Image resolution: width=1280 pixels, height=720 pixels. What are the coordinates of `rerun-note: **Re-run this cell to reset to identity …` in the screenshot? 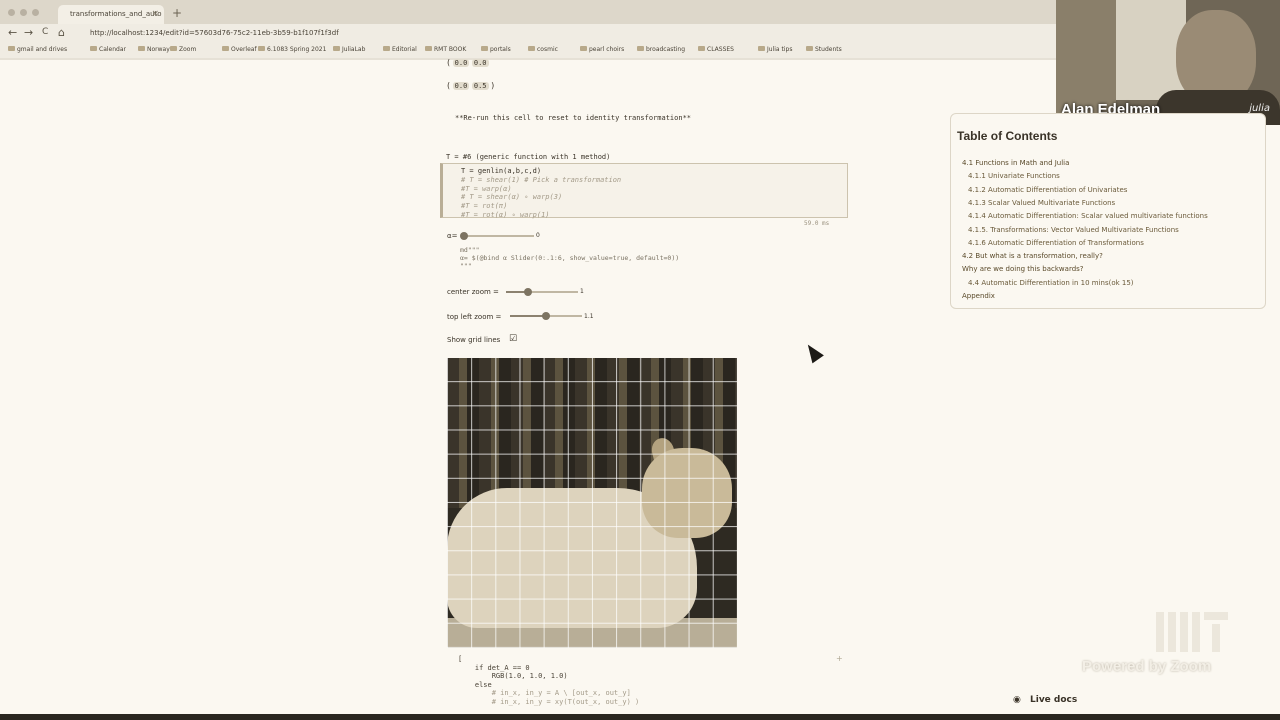 It's located at (573, 118).